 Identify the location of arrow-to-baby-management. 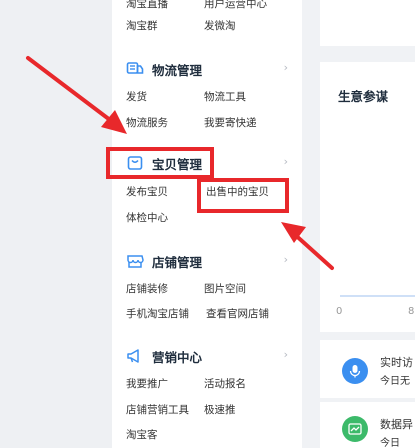
(76, 95).